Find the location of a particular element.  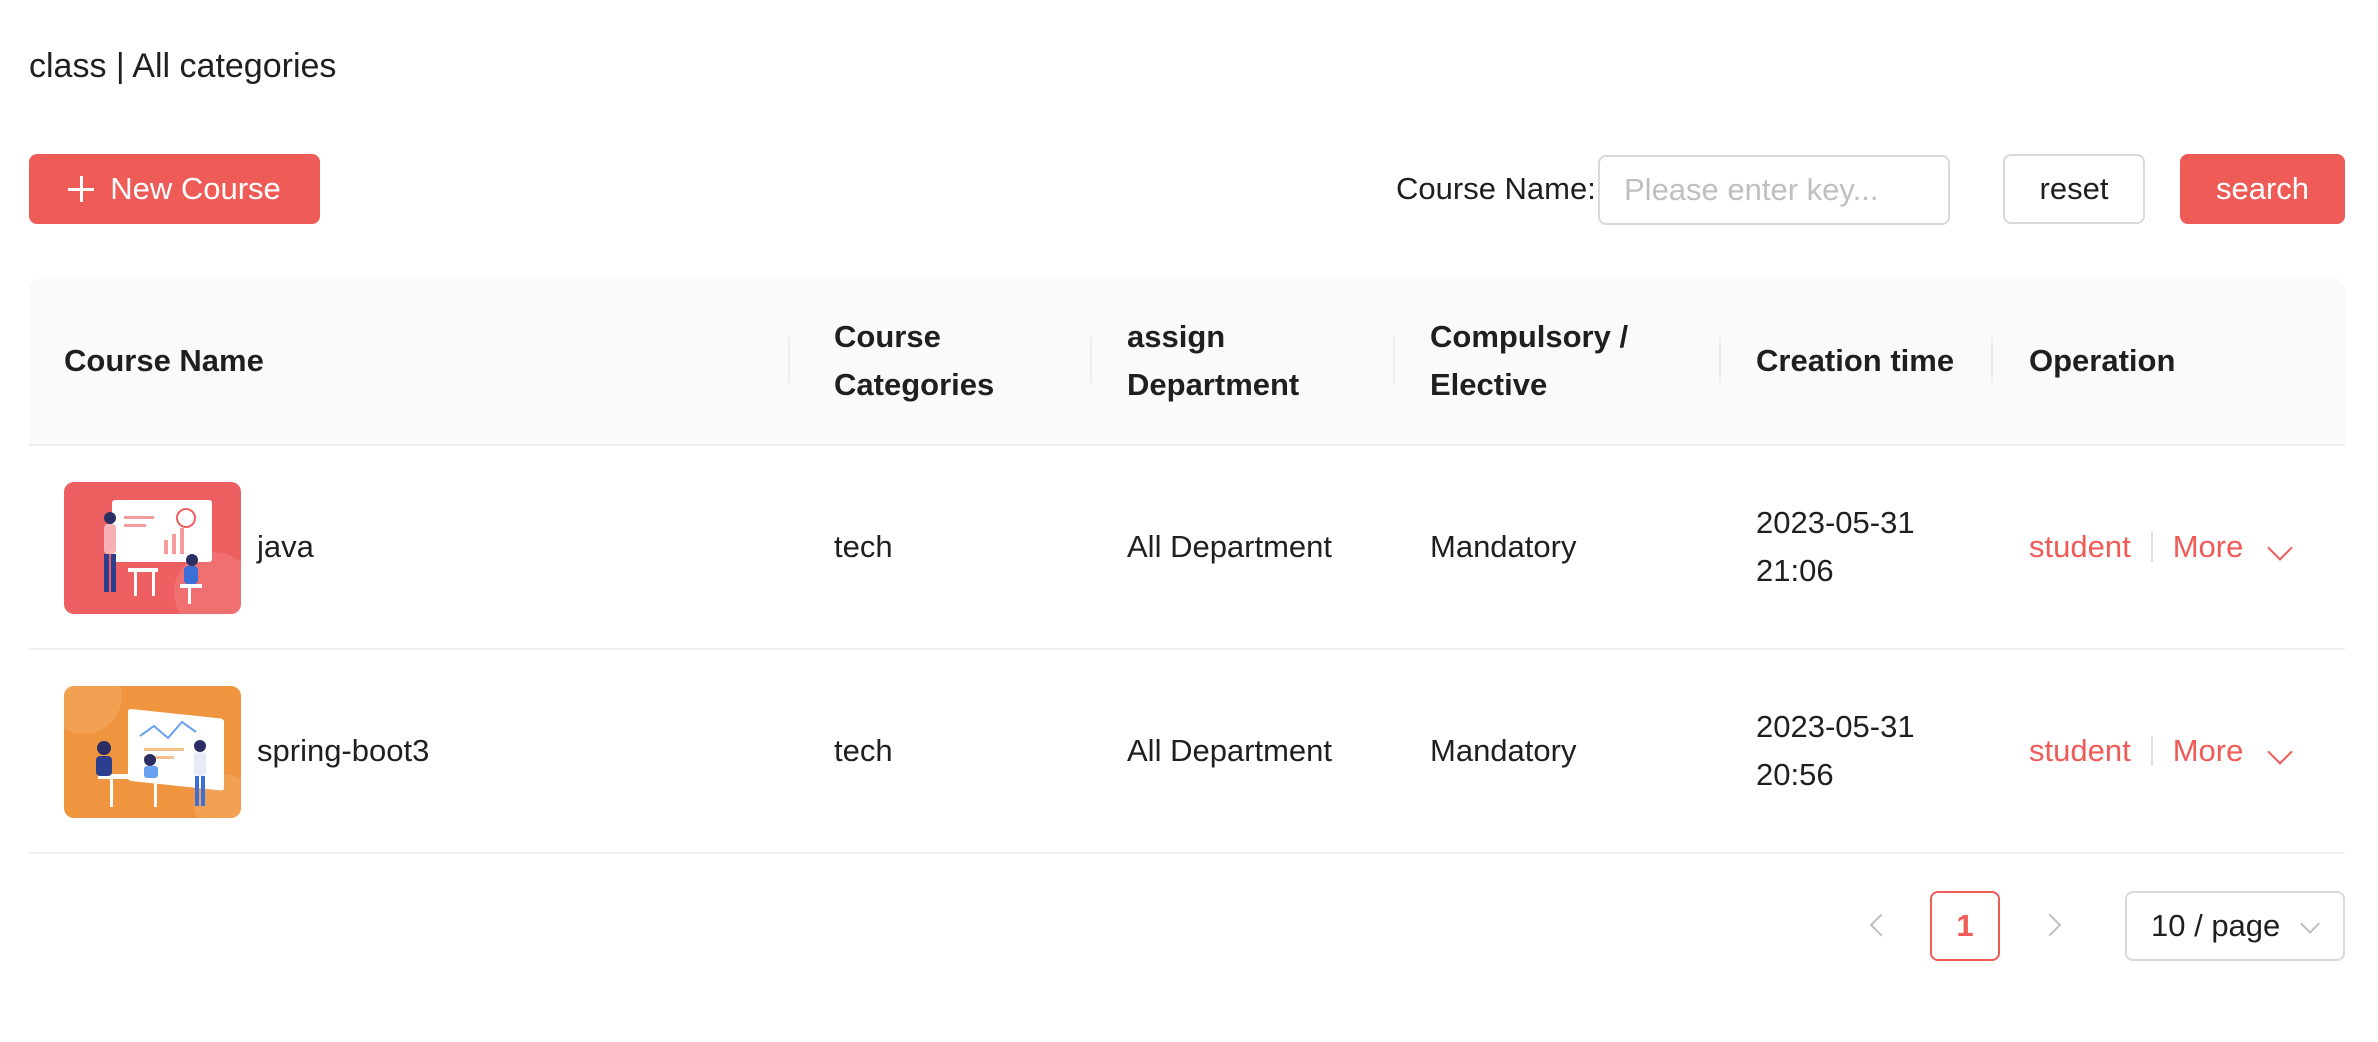

column-header-course-categories: Course Categories is located at coordinates (914, 360).